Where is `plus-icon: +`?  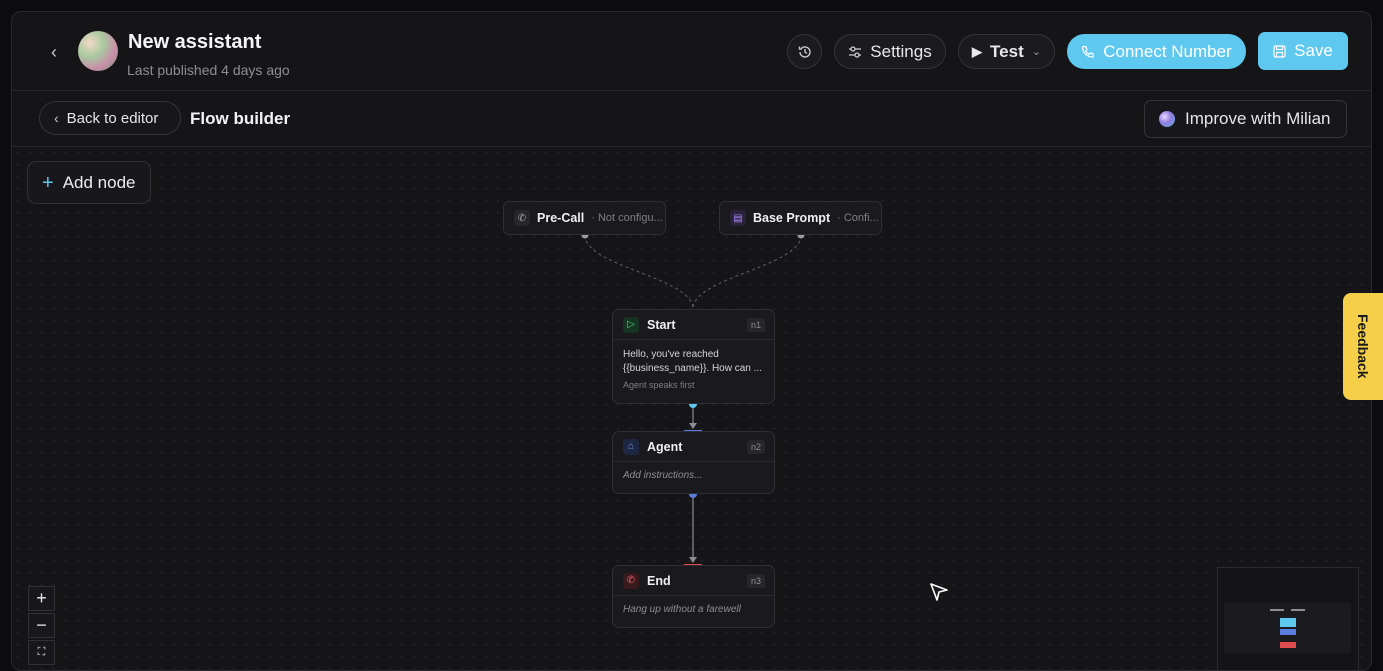
plus-icon: + is located at coordinates (48, 182).